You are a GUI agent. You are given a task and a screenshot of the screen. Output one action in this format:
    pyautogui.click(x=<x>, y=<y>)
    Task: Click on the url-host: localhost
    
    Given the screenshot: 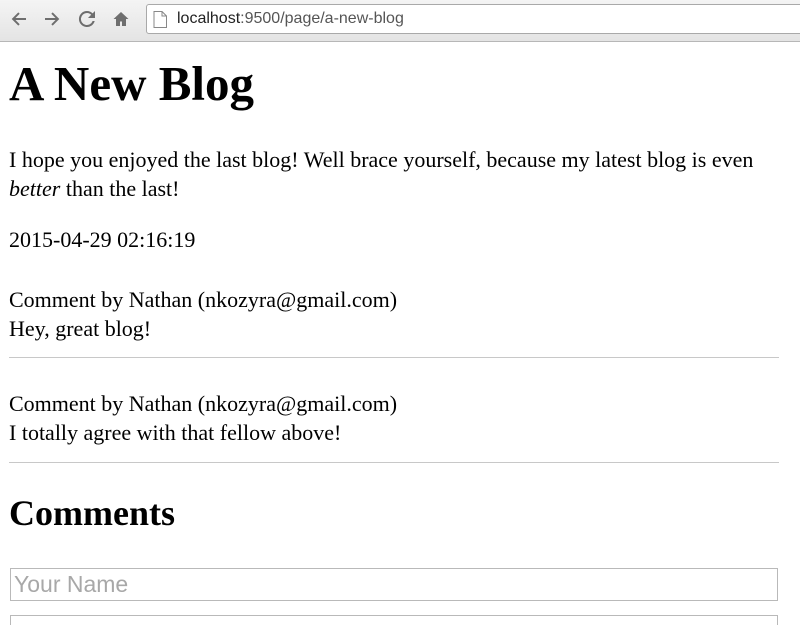 What is the action you would take?
    pyautogui.click(x=209, y=18)
    